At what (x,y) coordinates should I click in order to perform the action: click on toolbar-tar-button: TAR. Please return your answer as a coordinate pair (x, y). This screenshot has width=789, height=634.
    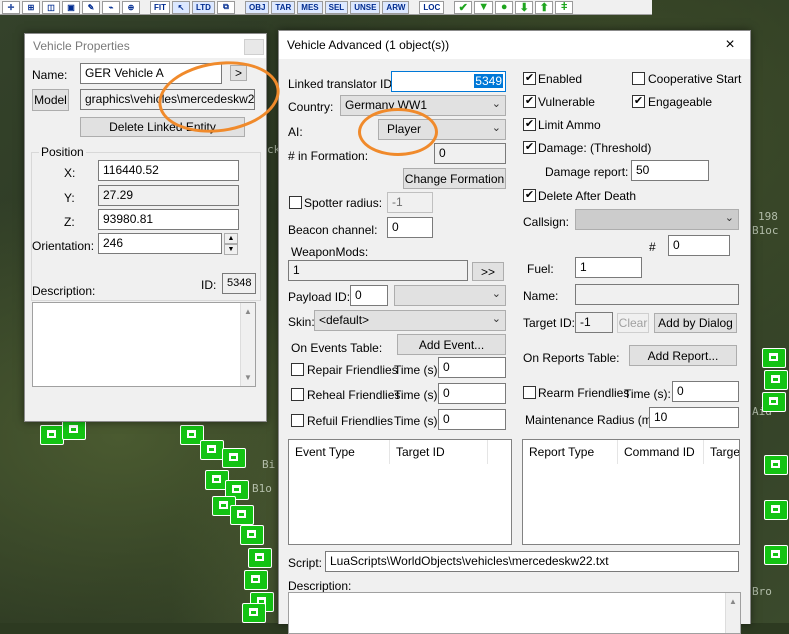
    Looking at the image, I should click on (283, 7).